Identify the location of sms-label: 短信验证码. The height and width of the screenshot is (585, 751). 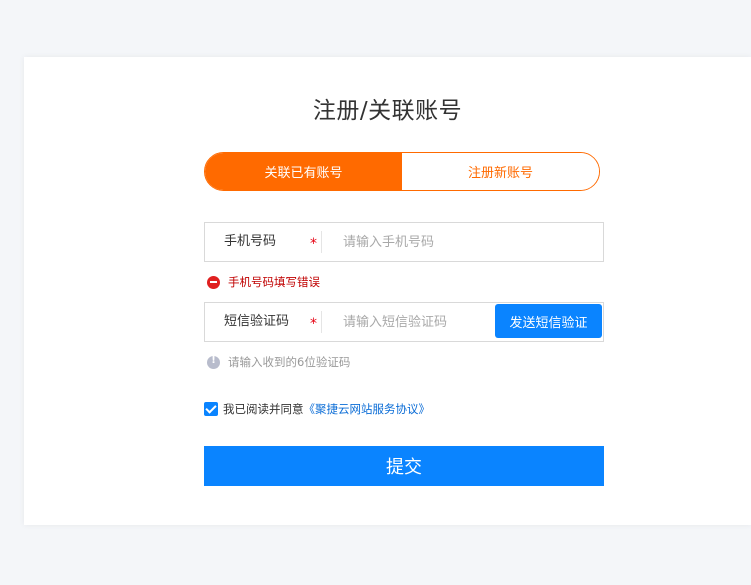
(257, 321).